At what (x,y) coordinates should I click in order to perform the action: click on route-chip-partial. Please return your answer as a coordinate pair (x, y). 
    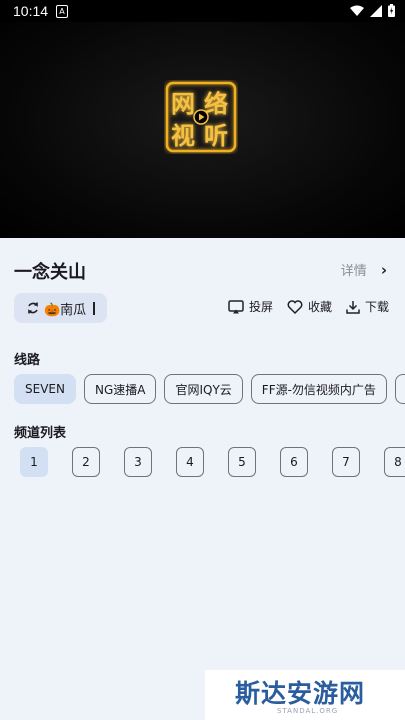
    Looking at the image, I should click on (399, 389).